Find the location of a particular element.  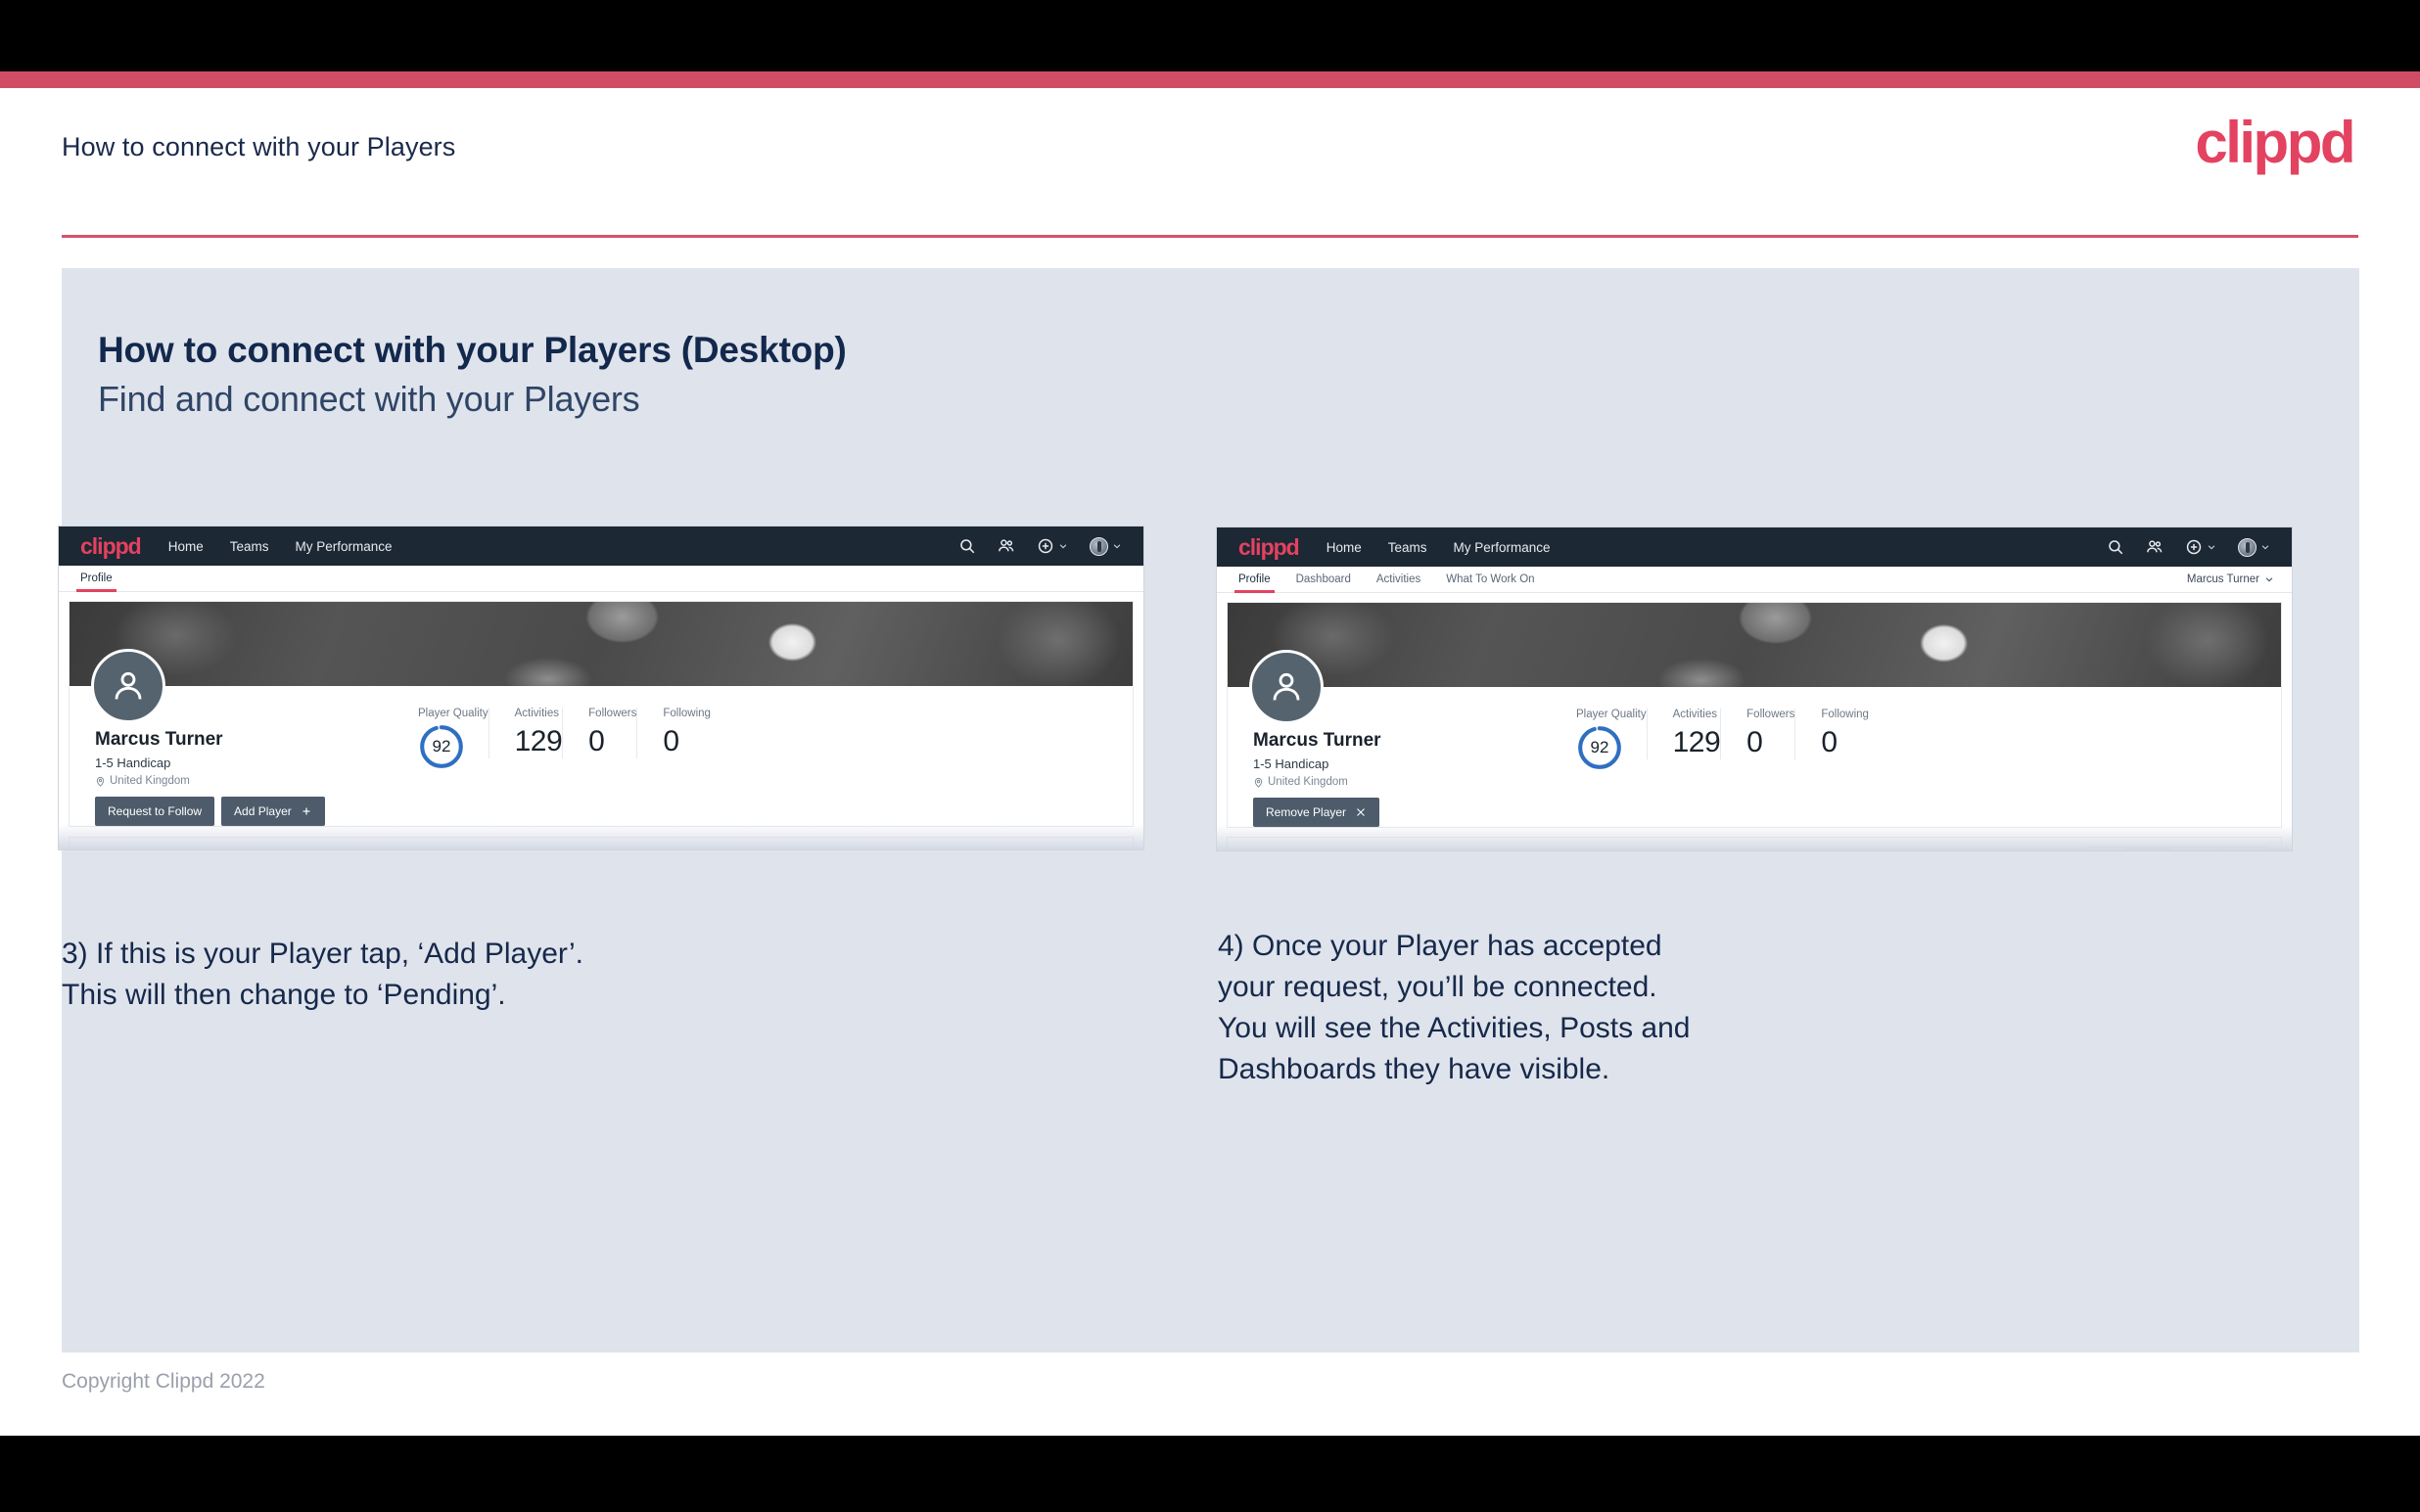

left-nav-icons is located at coordinates (1050, 546).